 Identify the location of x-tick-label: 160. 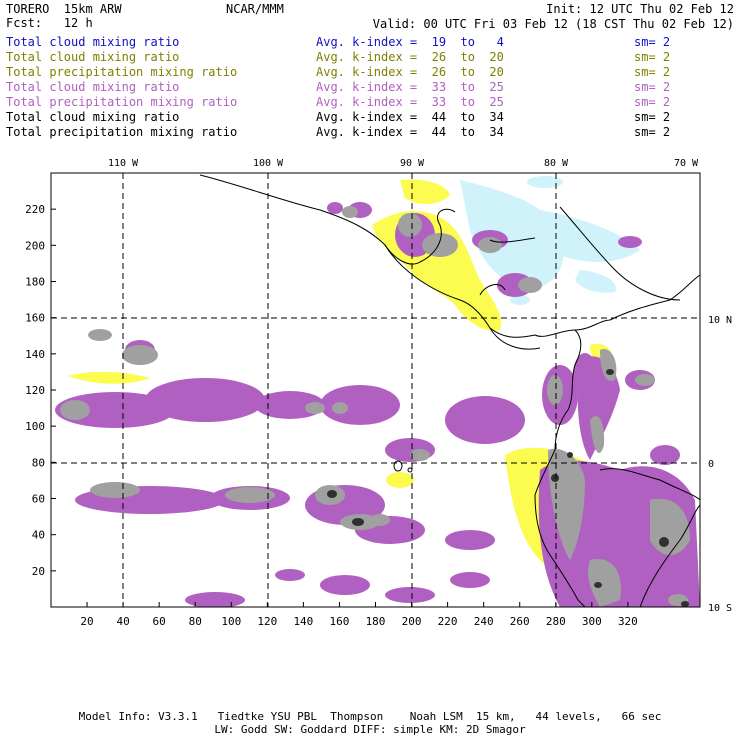
(340, 621).